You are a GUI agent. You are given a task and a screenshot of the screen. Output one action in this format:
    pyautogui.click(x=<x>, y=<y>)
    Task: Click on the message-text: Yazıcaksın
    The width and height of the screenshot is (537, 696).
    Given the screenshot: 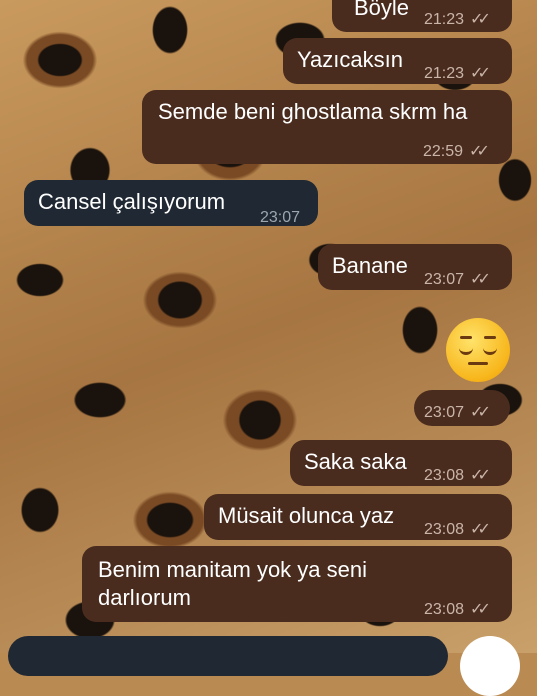 What is the action you would take?
    pyautogui.click(x=350, y=59)
    